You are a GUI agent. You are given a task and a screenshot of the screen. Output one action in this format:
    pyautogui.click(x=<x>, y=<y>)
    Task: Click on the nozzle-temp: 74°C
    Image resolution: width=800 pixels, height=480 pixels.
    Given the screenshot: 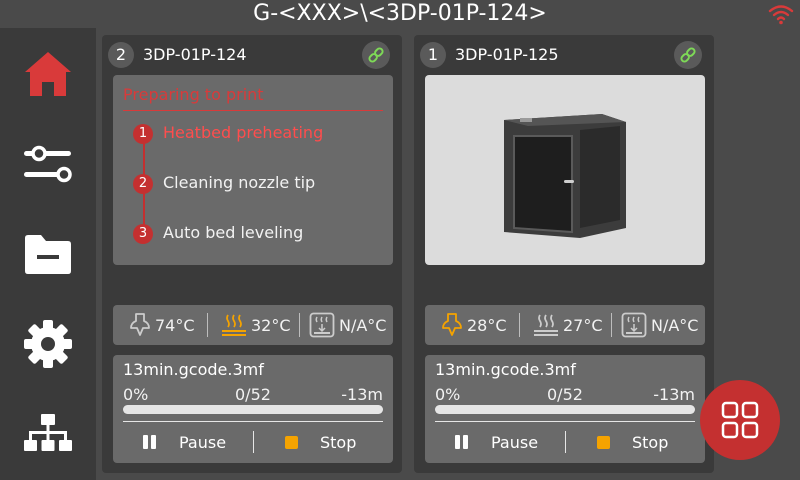 What is the action you would take?
    pyautogui.click(x=162, y=325)
    